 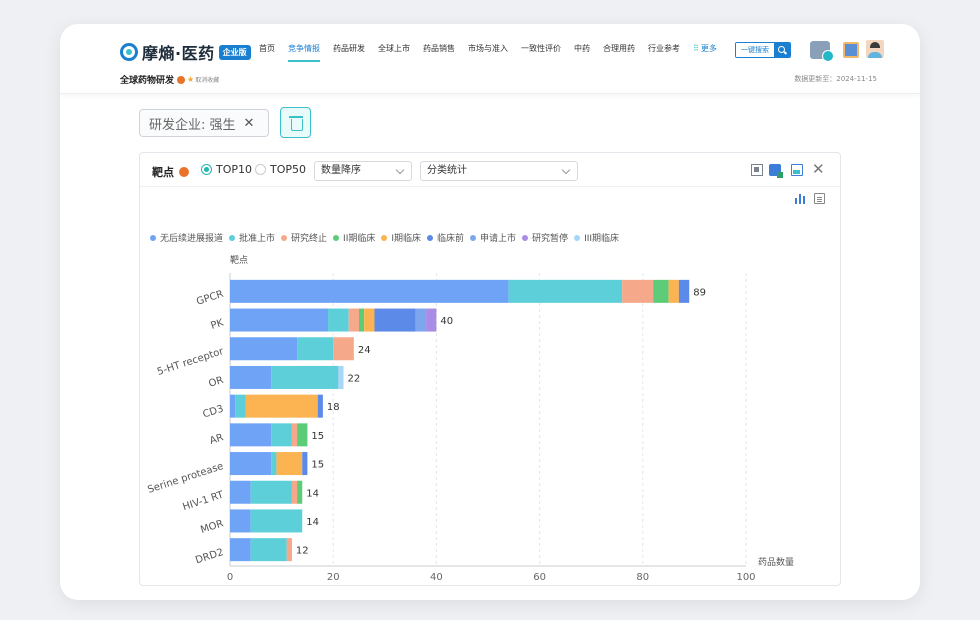 I want to click on x-tick-label: 40, so click(x=436, y=577).